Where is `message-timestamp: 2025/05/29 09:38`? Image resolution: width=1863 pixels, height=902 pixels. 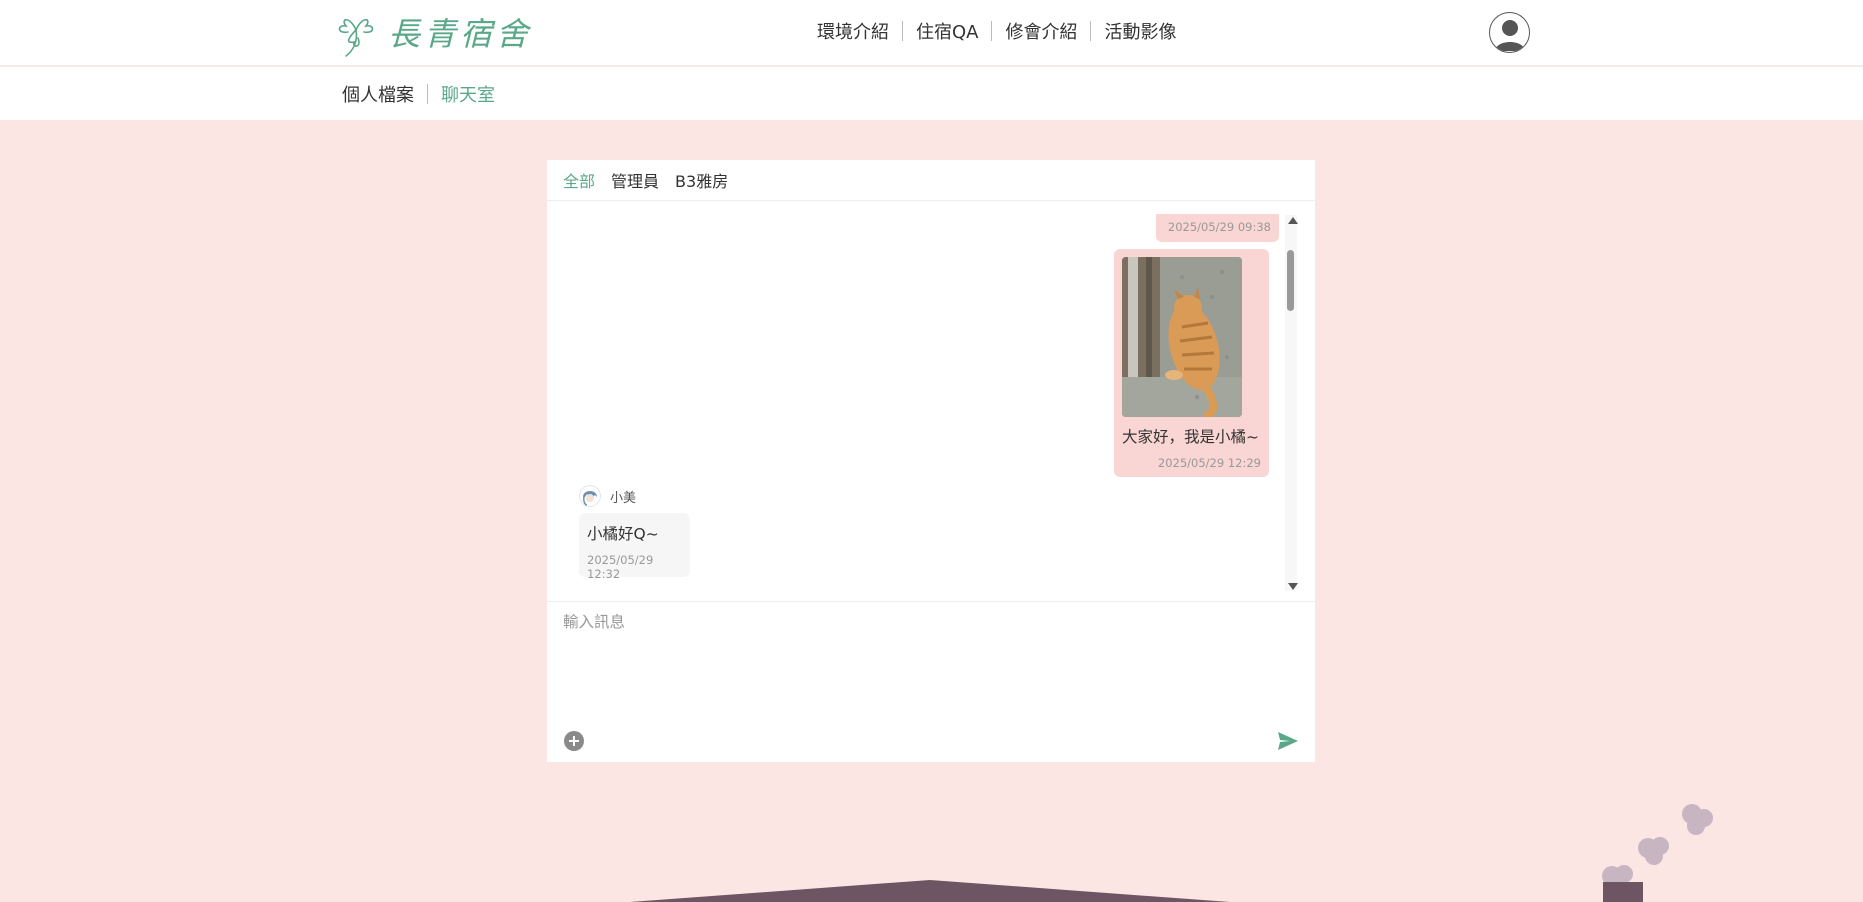
message-timestamp: 2025/05/29 09:38 is located at coordinates (1219, 227).